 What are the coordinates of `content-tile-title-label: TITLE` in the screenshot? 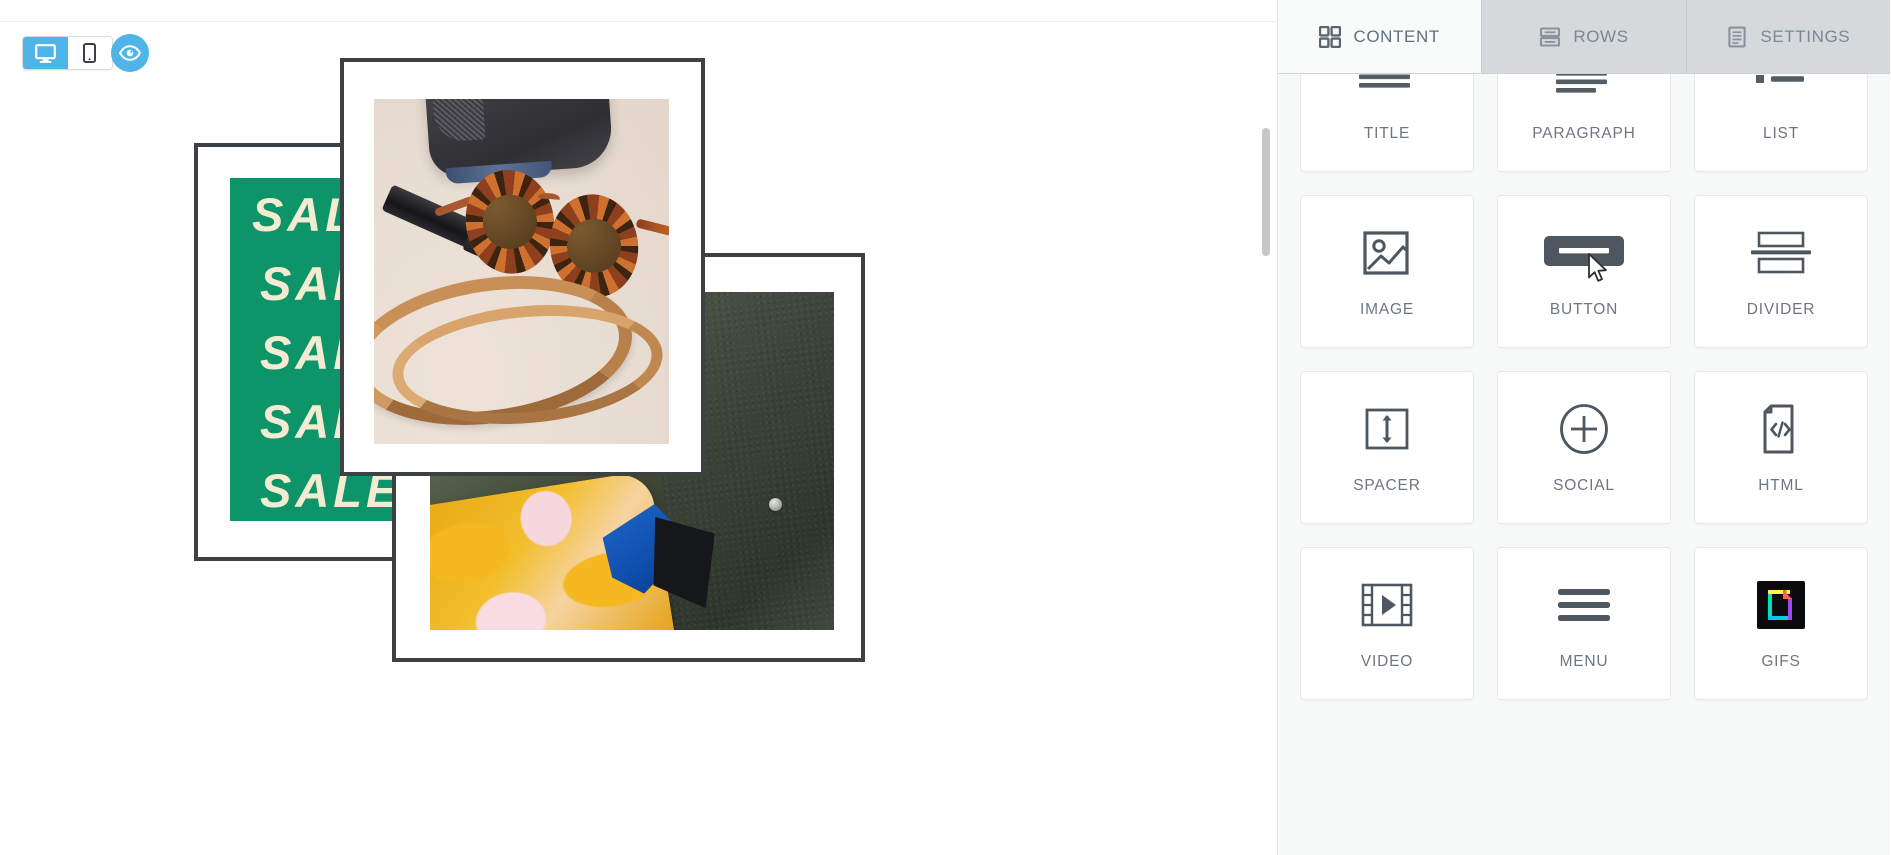 It's located at (1387, 133).